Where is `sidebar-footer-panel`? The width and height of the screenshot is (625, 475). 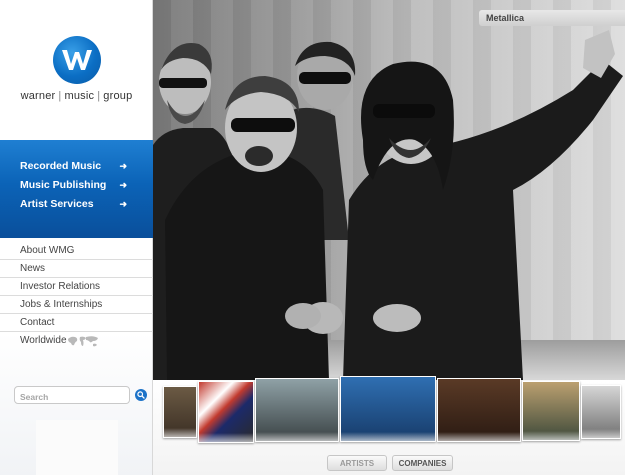
sidebar-footer-panel is located at coordinates (77, 447).